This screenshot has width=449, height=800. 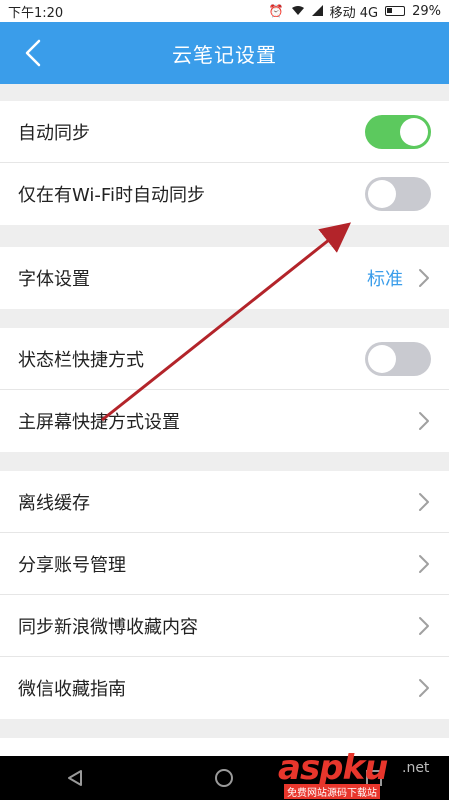 I want to click on battery-icon, so click(x=395, y=11).